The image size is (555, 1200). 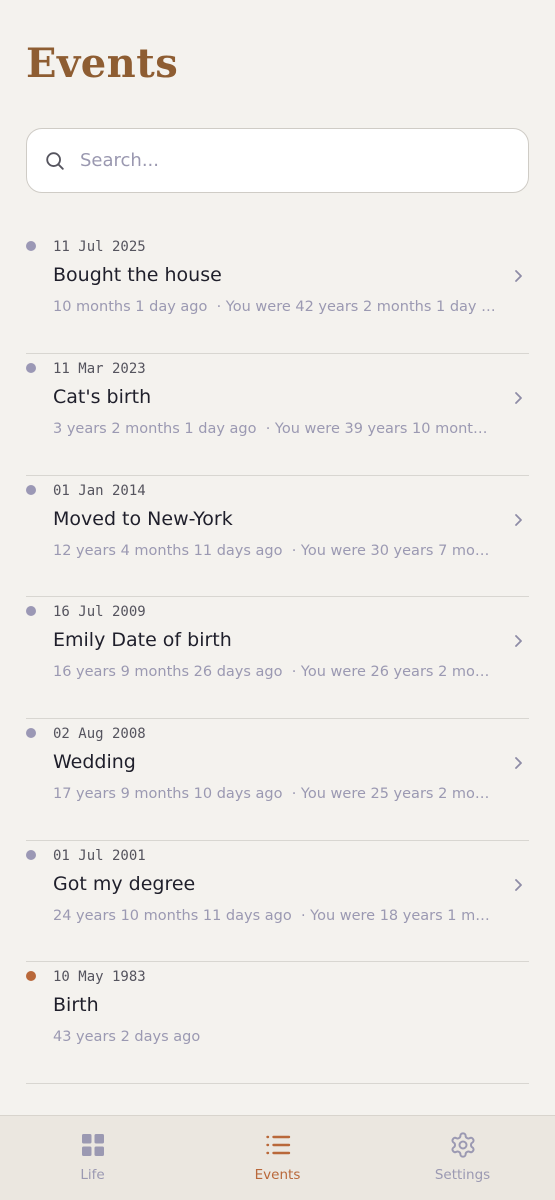 What do you see at coordinates (462, 1145) in the screenshot?
I see `gear-icon` at bounding box center [462, 1145].